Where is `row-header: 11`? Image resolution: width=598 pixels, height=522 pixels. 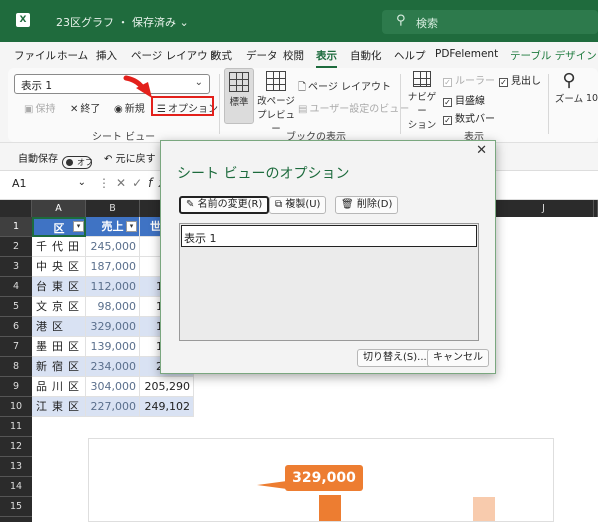
row-header: 11 is located at coordinates (16, 427).